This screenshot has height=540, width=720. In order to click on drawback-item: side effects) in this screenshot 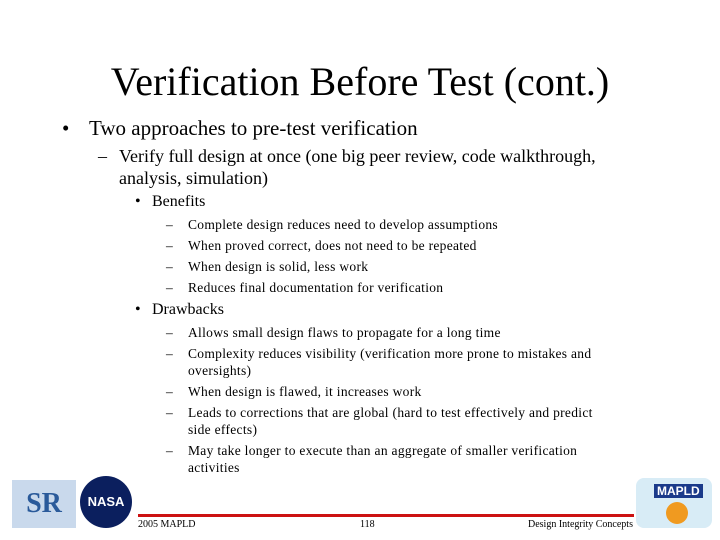, I will do `click(223, 429)`.